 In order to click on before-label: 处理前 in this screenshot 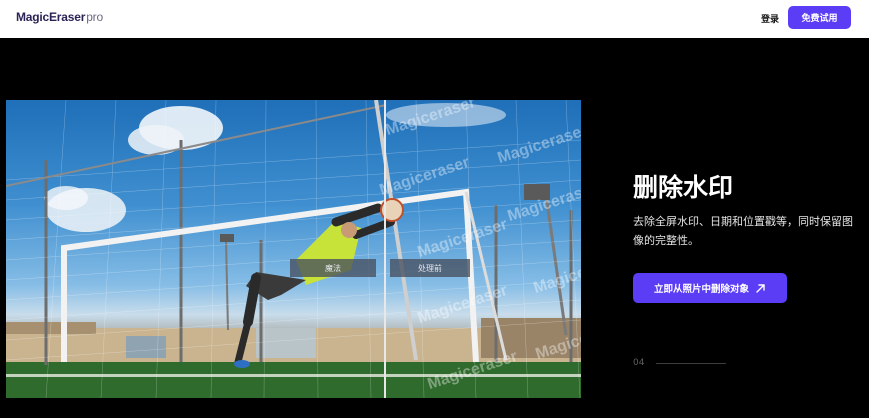, I will do `click(430, 268)`.